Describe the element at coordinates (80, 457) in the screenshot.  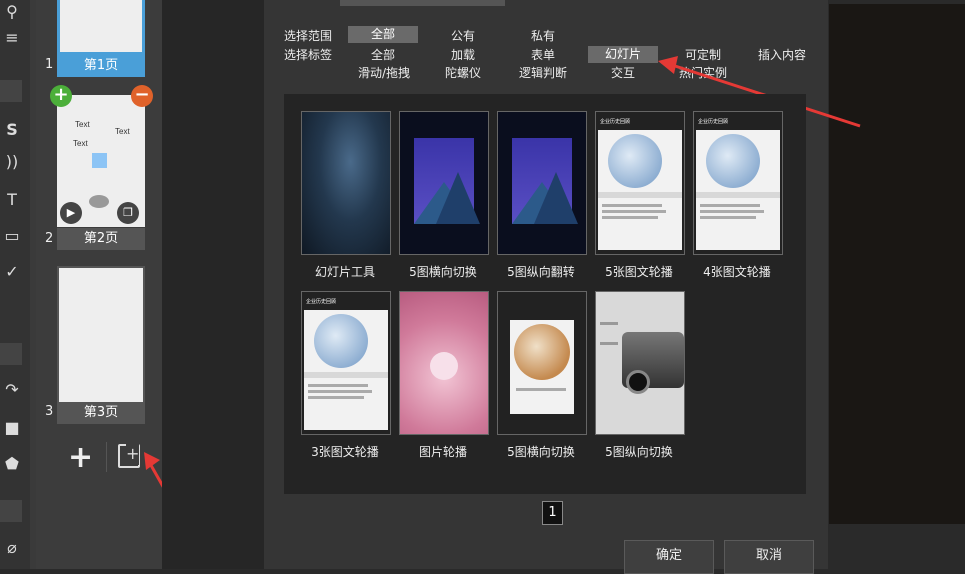
I see `add-page-button: +` at that location.